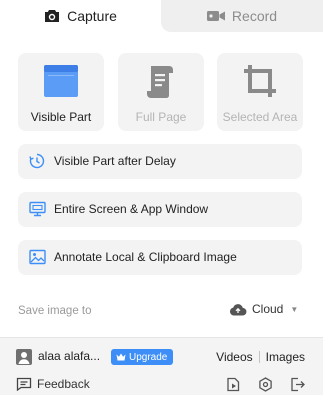  Describe the element at coordinates (63, 384) in the screenshot. I see `feedback-label: Feedback` at that location.